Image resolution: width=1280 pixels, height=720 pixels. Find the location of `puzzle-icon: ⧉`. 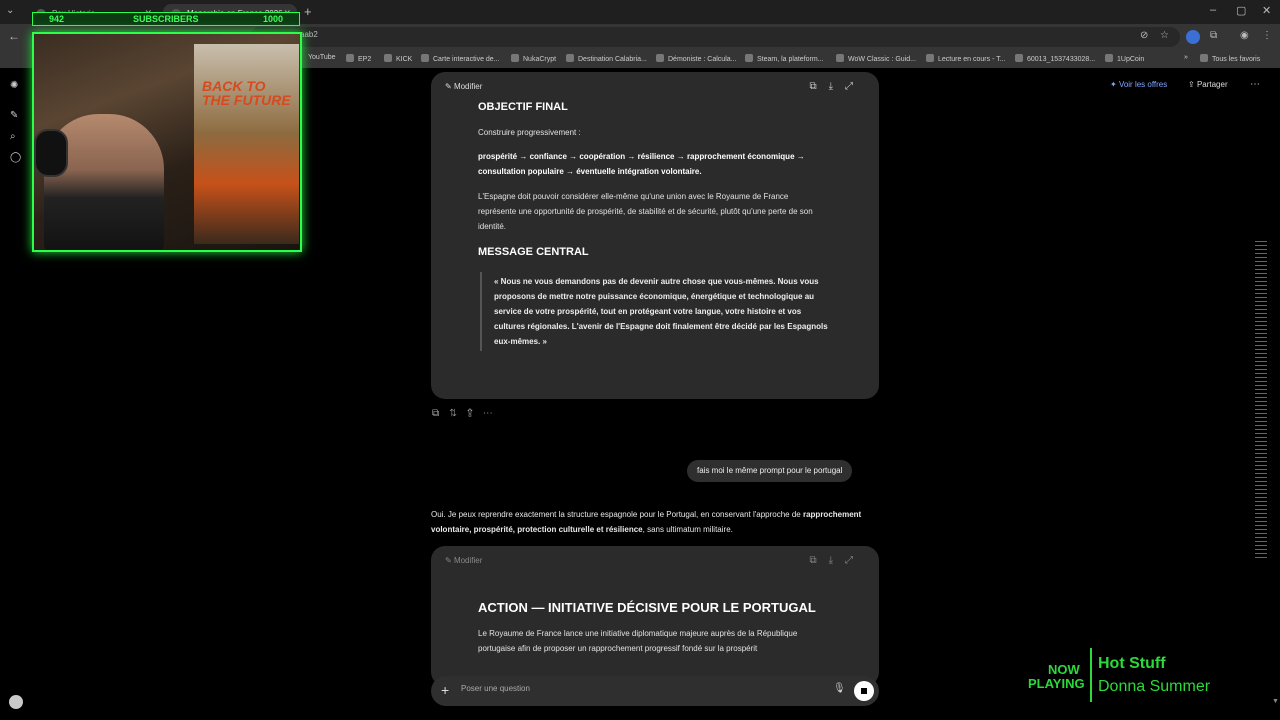

puzzle-icon: ⧉ is located at coordinates (1213, 35).